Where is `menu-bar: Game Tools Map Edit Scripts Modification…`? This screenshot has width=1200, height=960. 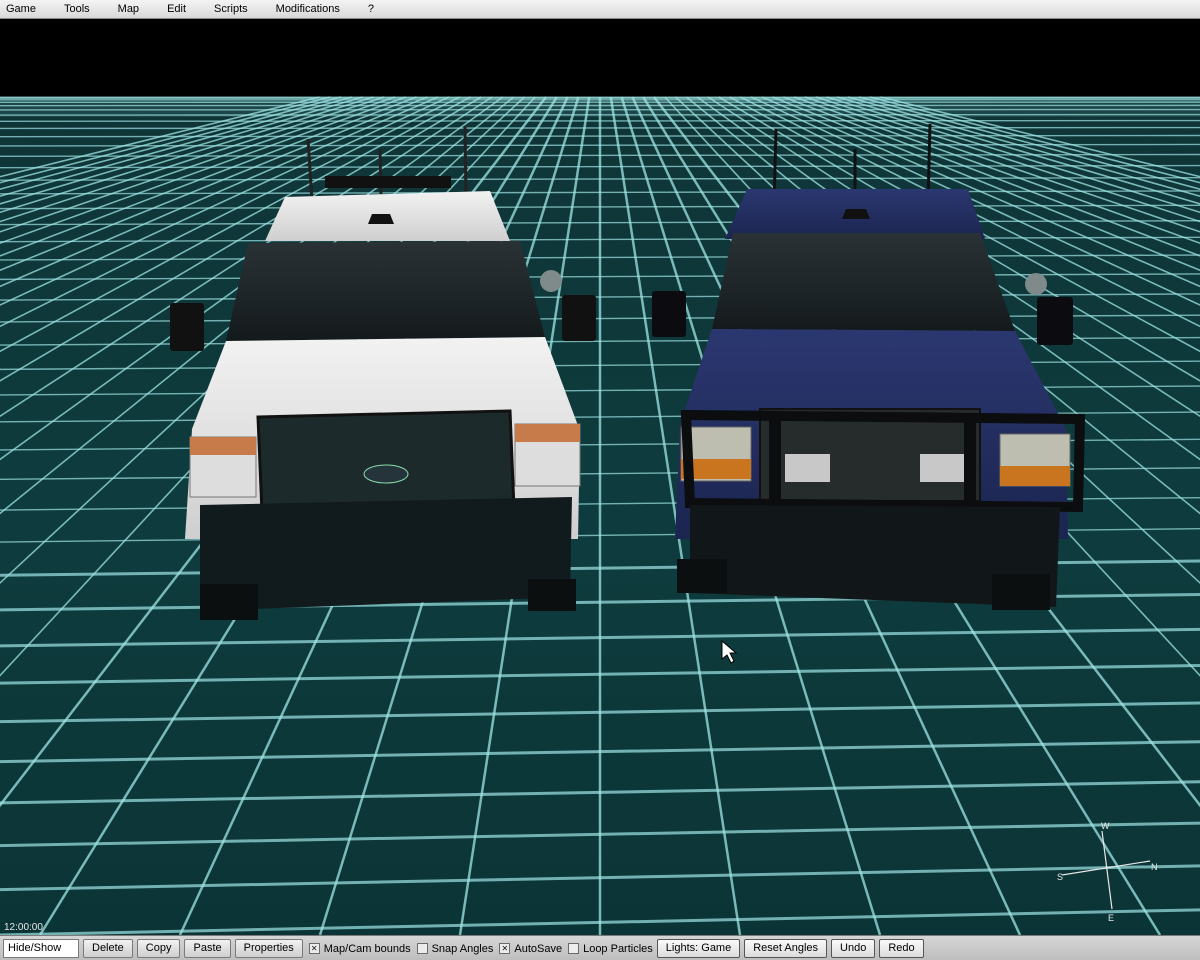
menu-bar: Game Tools Map Edit Scripts Modification… is located at coordinates (600, 9).